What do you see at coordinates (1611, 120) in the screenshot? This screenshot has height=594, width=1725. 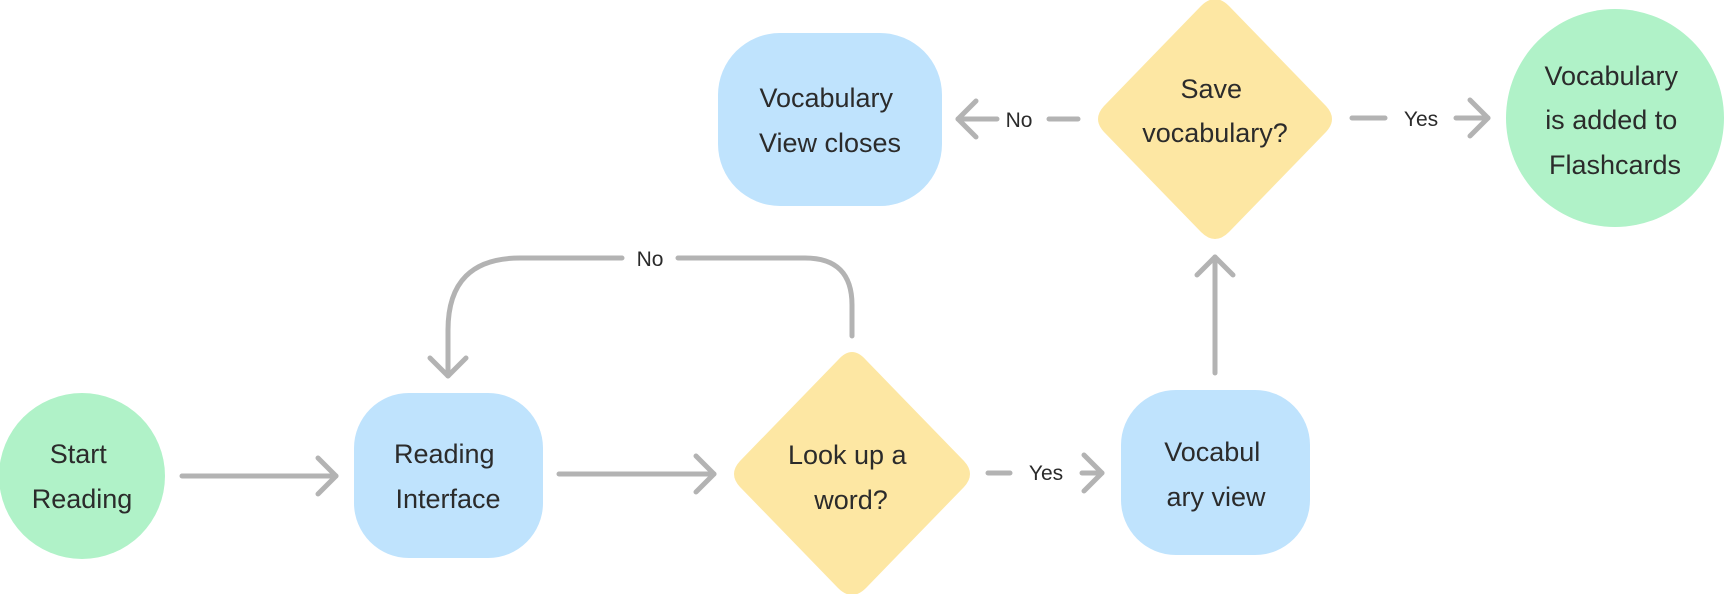 I see `node-label-line: is added to` at bounding box center [1611, 120].